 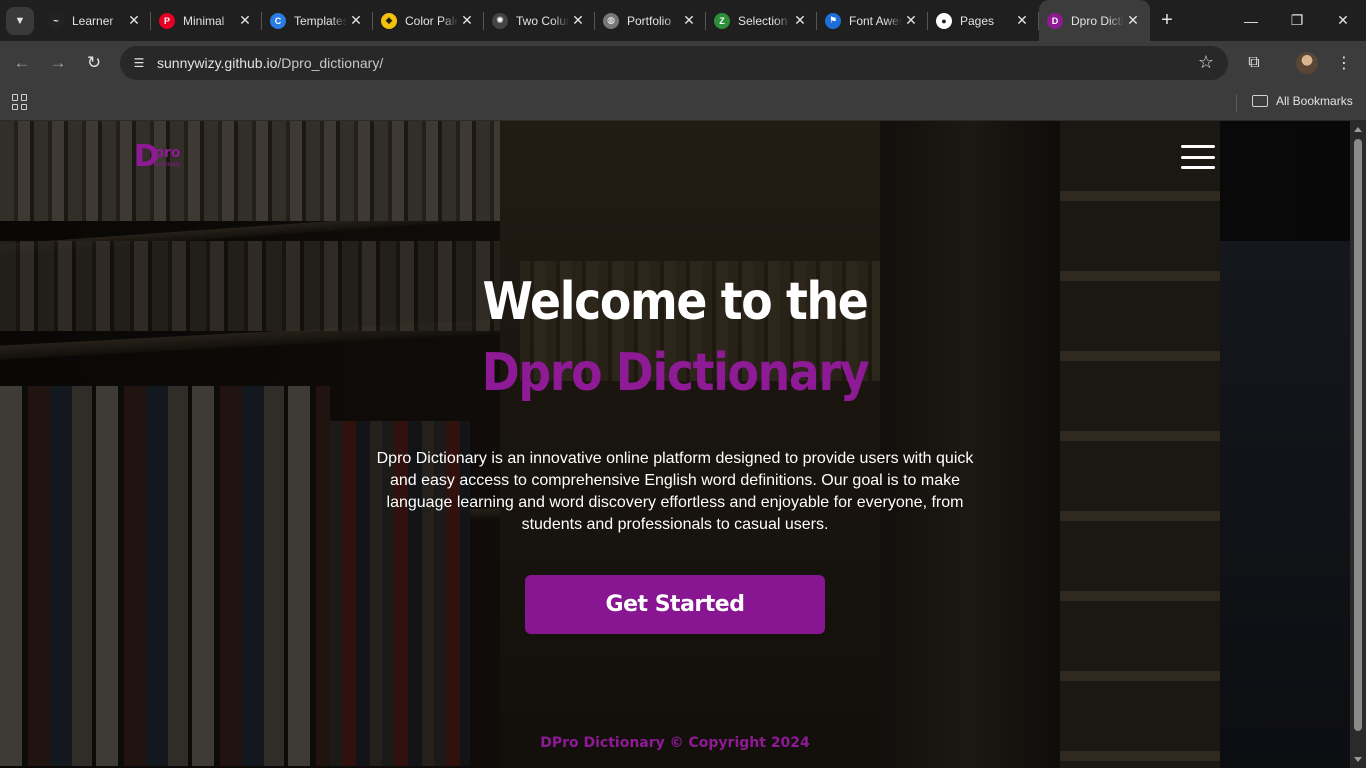 I want to click on browser-tab: D Dpro Dictionary✕, so click(x=1094, y=20).